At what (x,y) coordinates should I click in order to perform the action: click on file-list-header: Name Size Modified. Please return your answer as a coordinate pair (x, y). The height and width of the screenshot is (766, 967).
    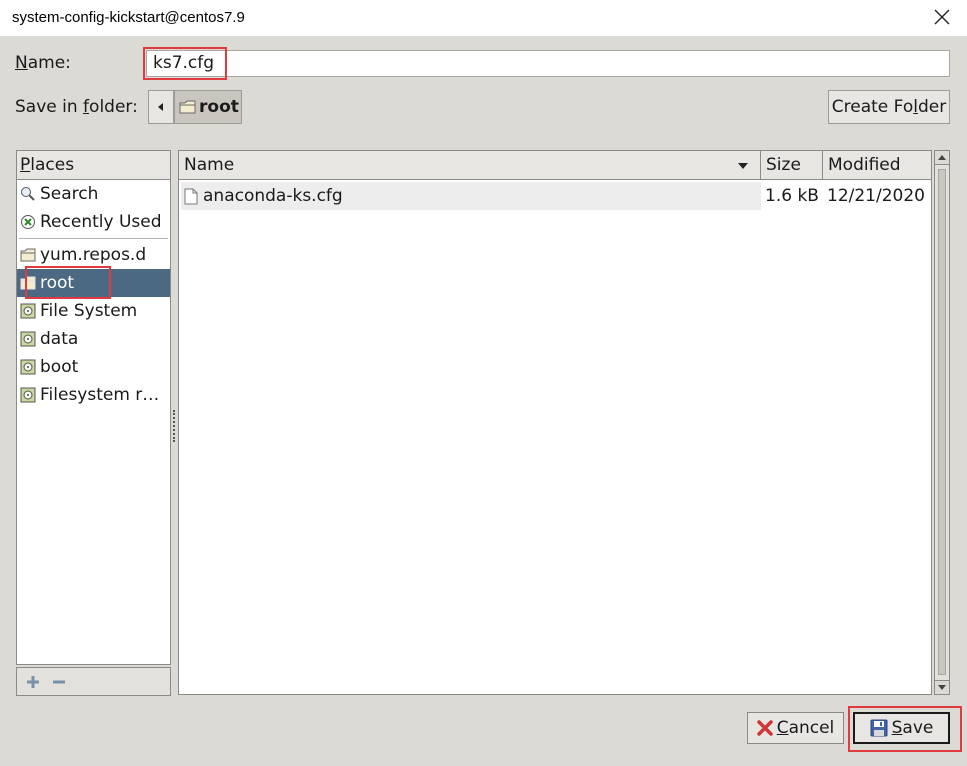
    Looking at the image, I should click on (555, 165).